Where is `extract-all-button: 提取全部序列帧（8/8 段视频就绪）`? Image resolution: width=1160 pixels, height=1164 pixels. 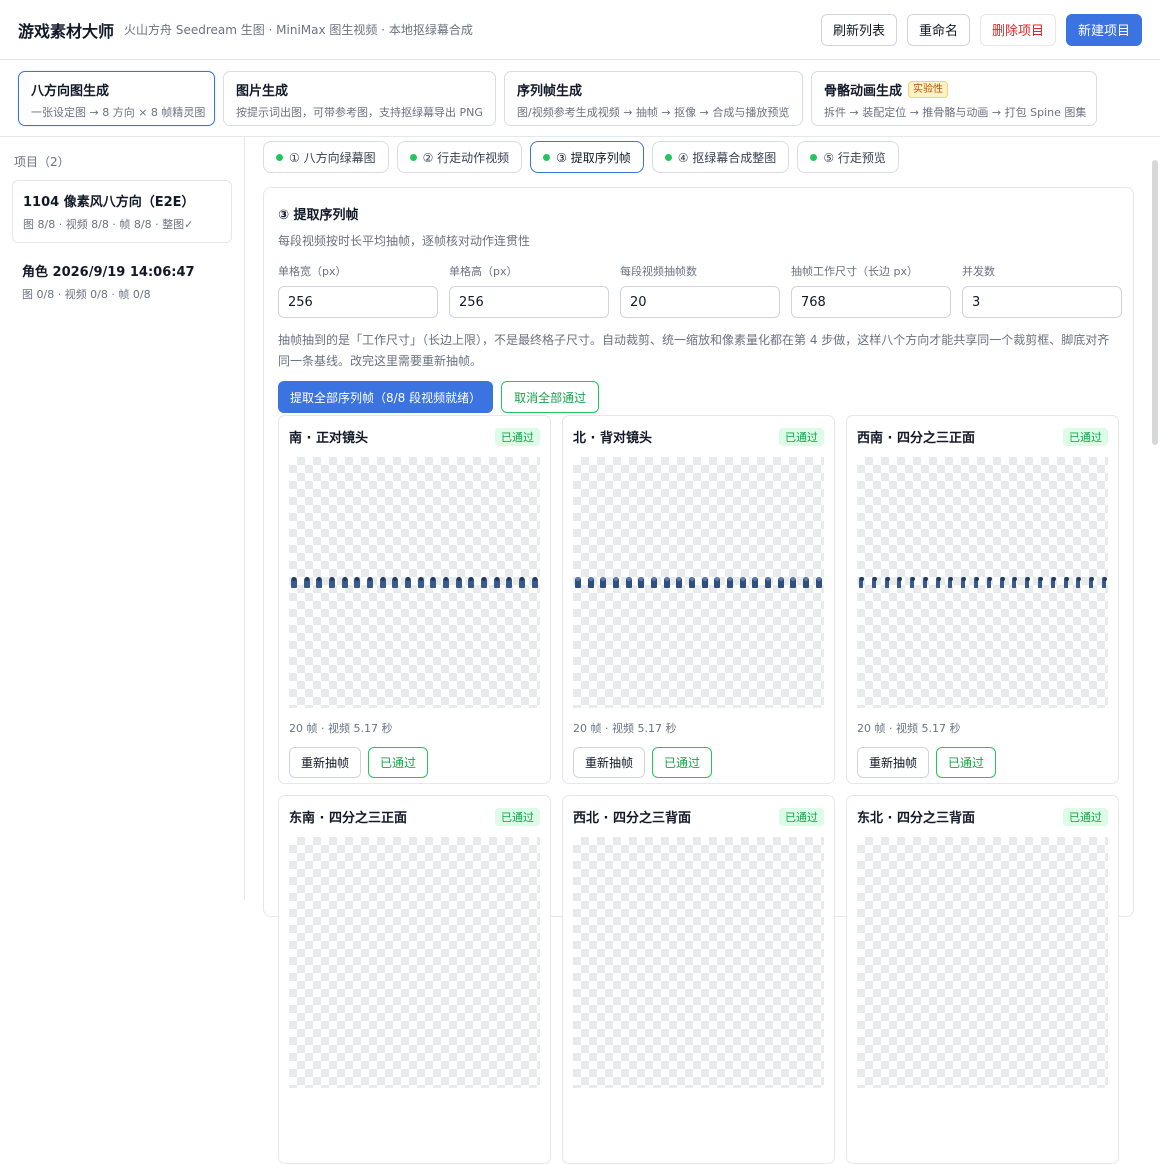
extract-all-button: 提取全部序列帧（8/8 段视频就绪） is located at coordinates (386, 397).